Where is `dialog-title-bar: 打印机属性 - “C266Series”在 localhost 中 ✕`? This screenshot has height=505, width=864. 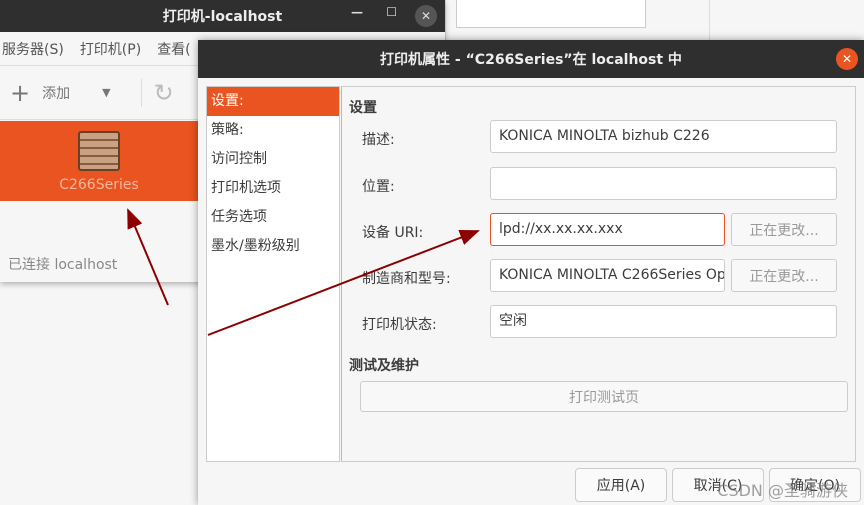
dialog-title-bar: 打印机属性 - “C266Series”在 localhost 中 ✕ is located at coordinates (531, 59).